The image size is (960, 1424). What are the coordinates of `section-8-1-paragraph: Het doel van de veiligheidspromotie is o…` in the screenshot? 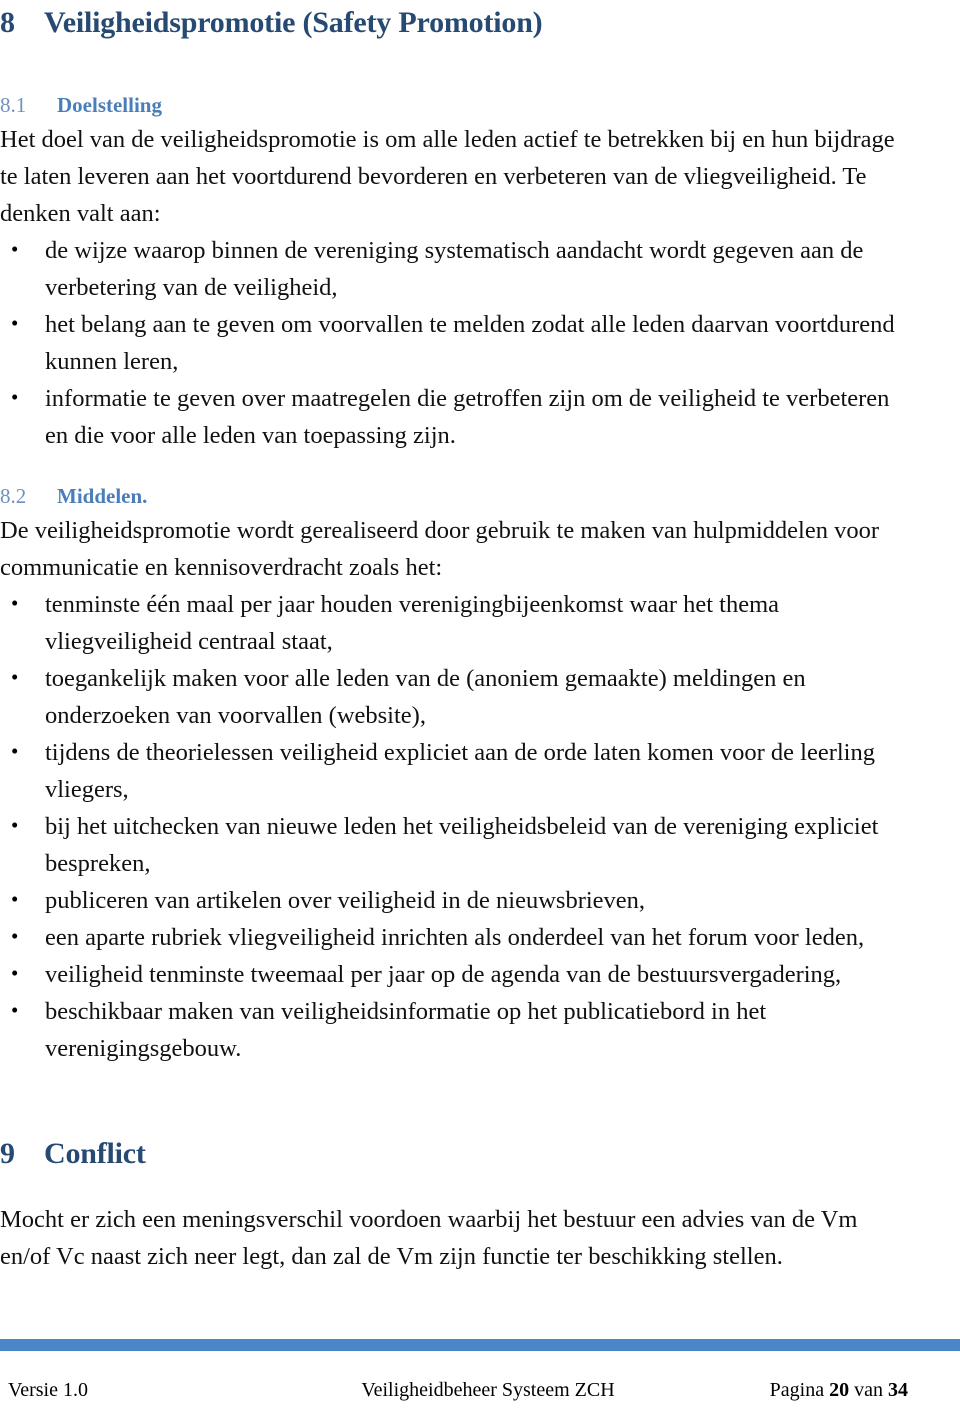 It's located at (447, 176).